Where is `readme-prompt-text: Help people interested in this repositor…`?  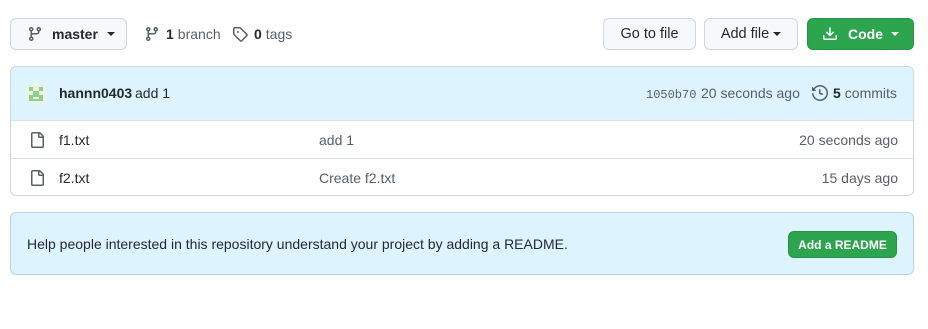
readme-prompt-text: Help people interested in this repositor… is located at coordinates (297, 244).